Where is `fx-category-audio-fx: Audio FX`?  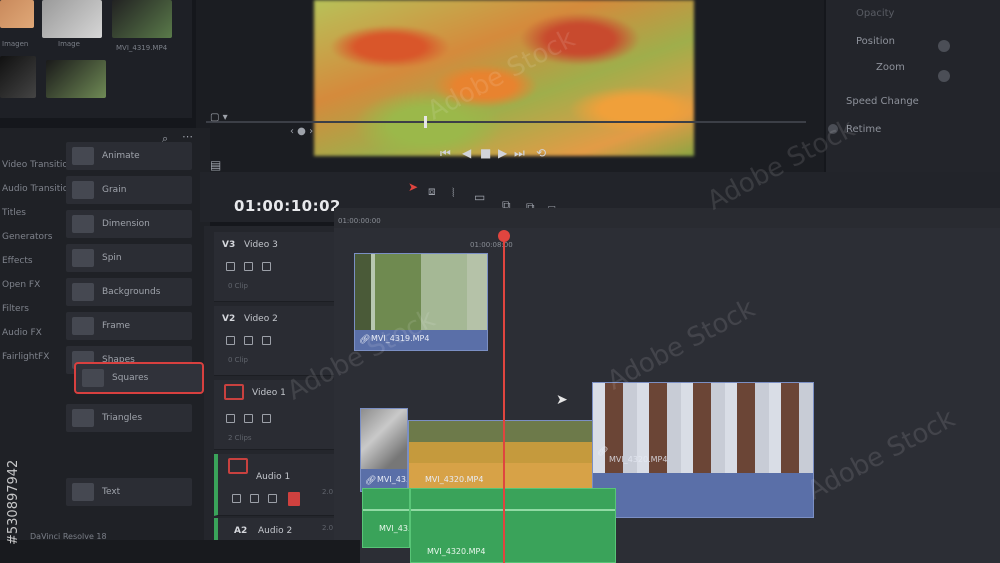 fx-category-audio-fx: Audio FX is located at coordinates (22, 333).